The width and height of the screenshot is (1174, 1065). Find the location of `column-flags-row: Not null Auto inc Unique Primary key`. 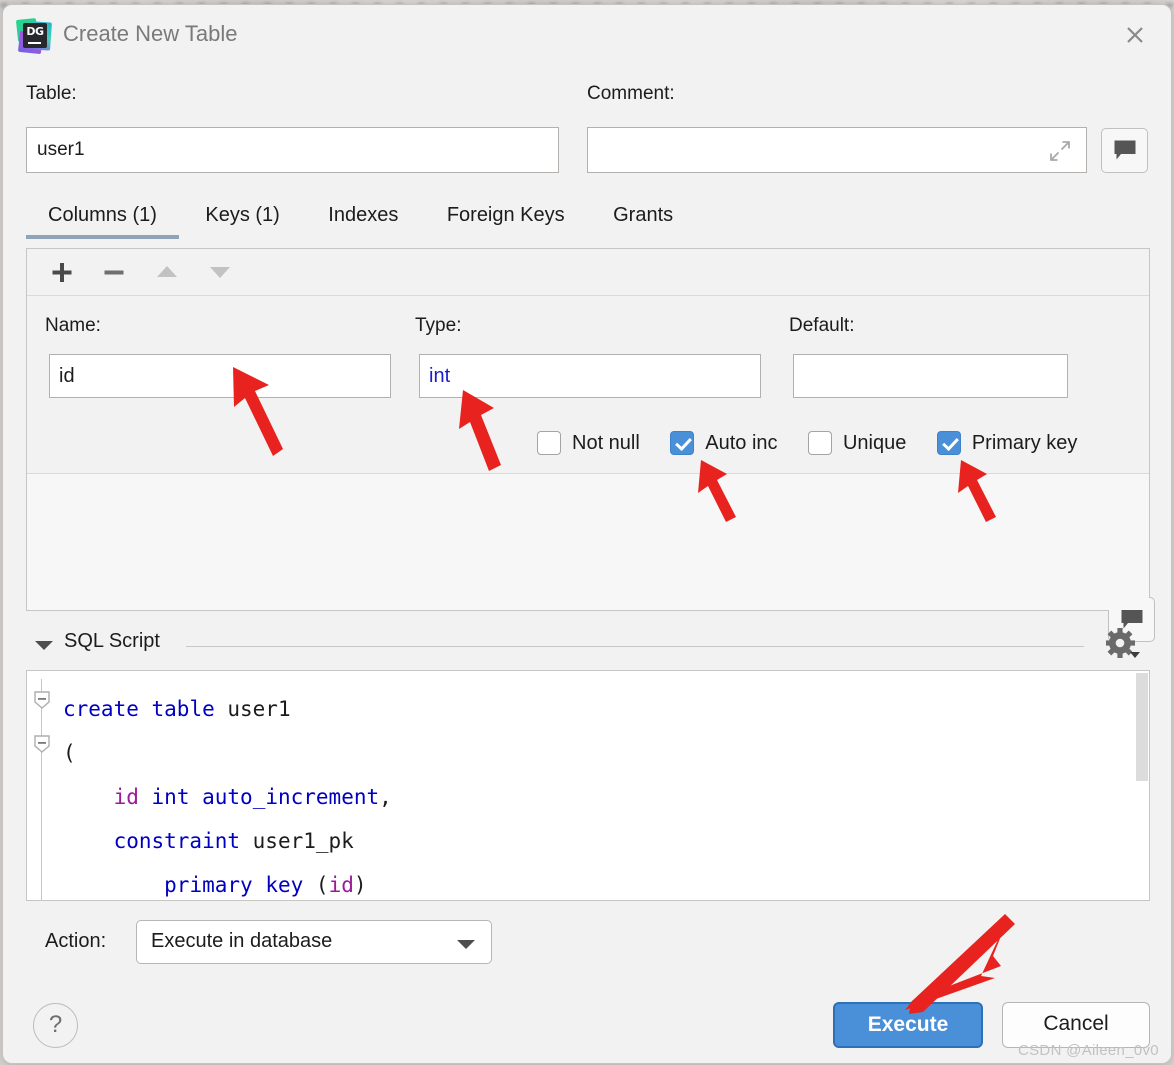

column-flags-row: Not null Auto inc Unique Primary key is located at coordinates (807, 446).